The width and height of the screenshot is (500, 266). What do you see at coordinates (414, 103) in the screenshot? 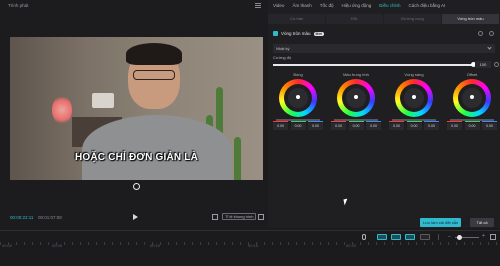
I see `wheel-highlights: Vùng sáng 0.00 0.00 0.00` at bounding box center [414, 103].